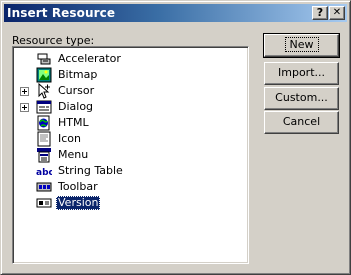  What do you see at coordinates (128, 59) in the screenshot?
I see `list-item-accelerator: Accelerator` at bounding box center [128, 59].